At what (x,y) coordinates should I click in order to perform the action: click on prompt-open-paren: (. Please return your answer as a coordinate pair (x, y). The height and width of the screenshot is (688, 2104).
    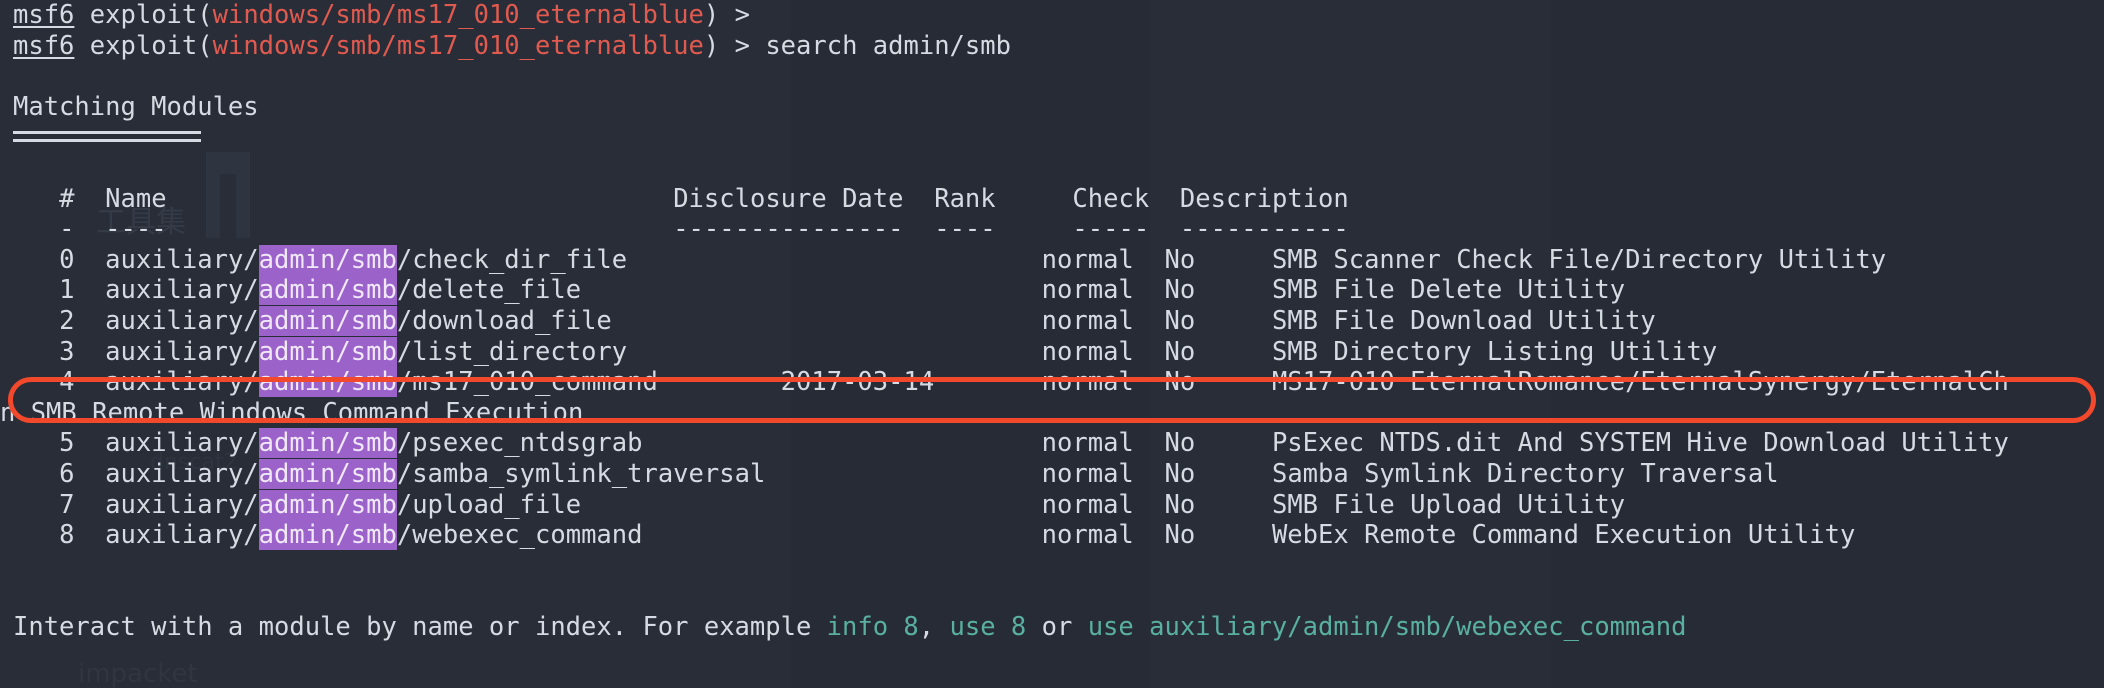
    Looking at the image, I should click on (205, 15).